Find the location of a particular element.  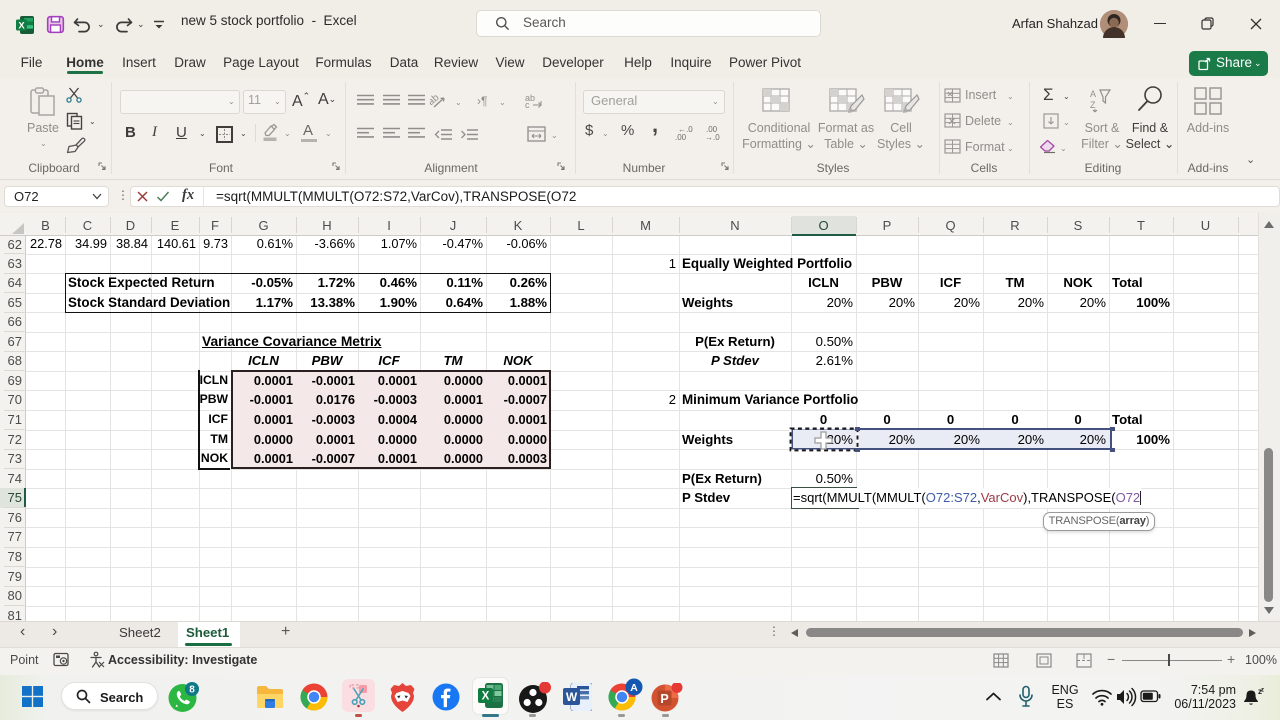

svg-text: →.0 is located at coordinates (712, 137).